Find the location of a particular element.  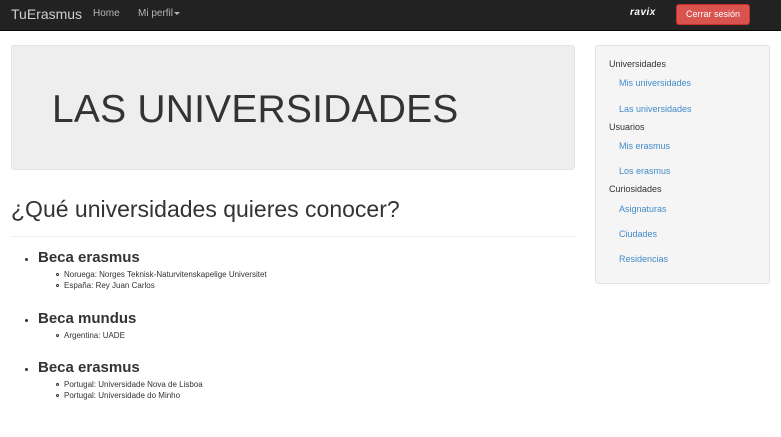

page-title: LAS UNIVERSIDADES is located at coordinates (255, 109).